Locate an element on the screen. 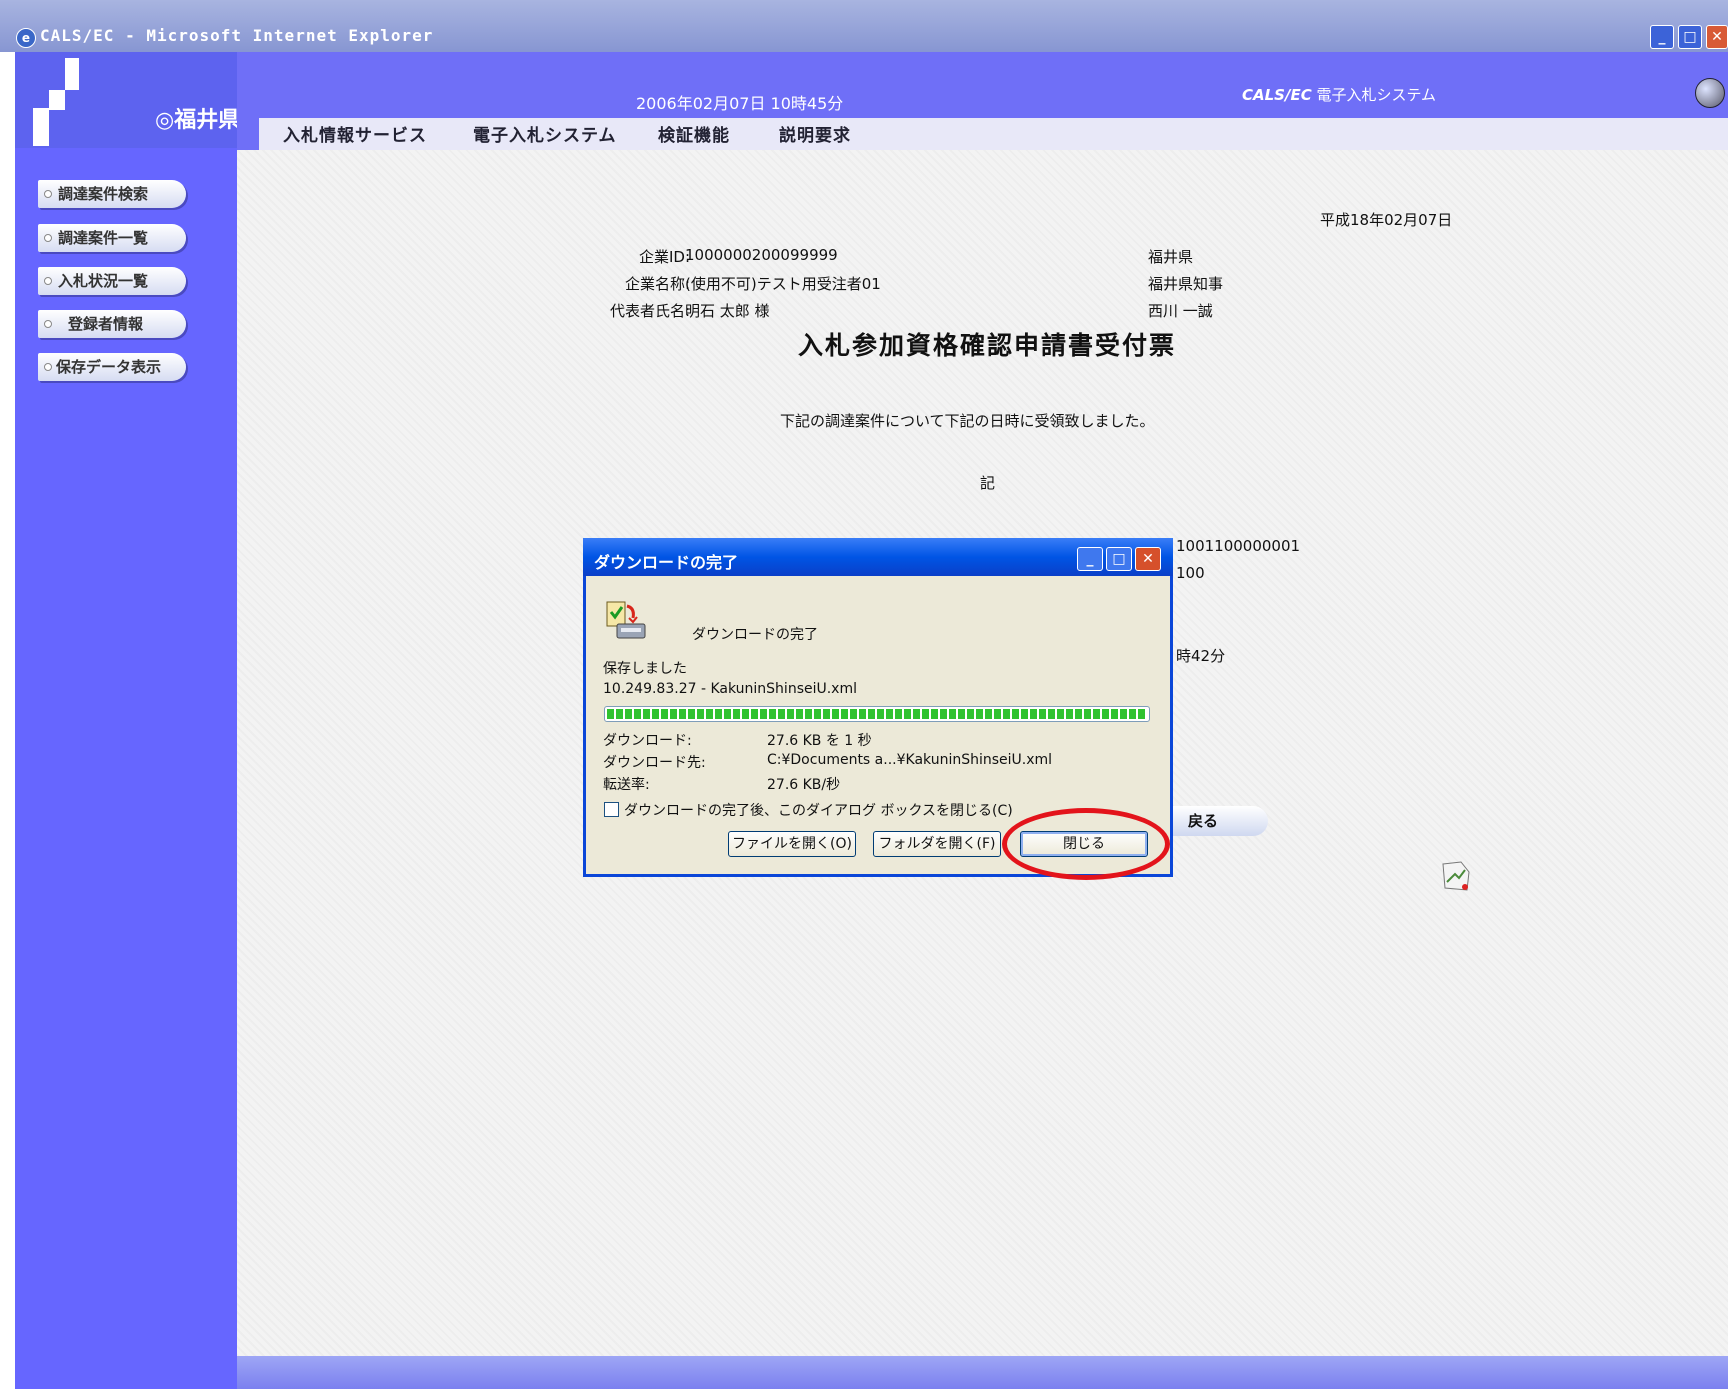  company-id-label: 企業ID: is located at coordinates (664, 257).